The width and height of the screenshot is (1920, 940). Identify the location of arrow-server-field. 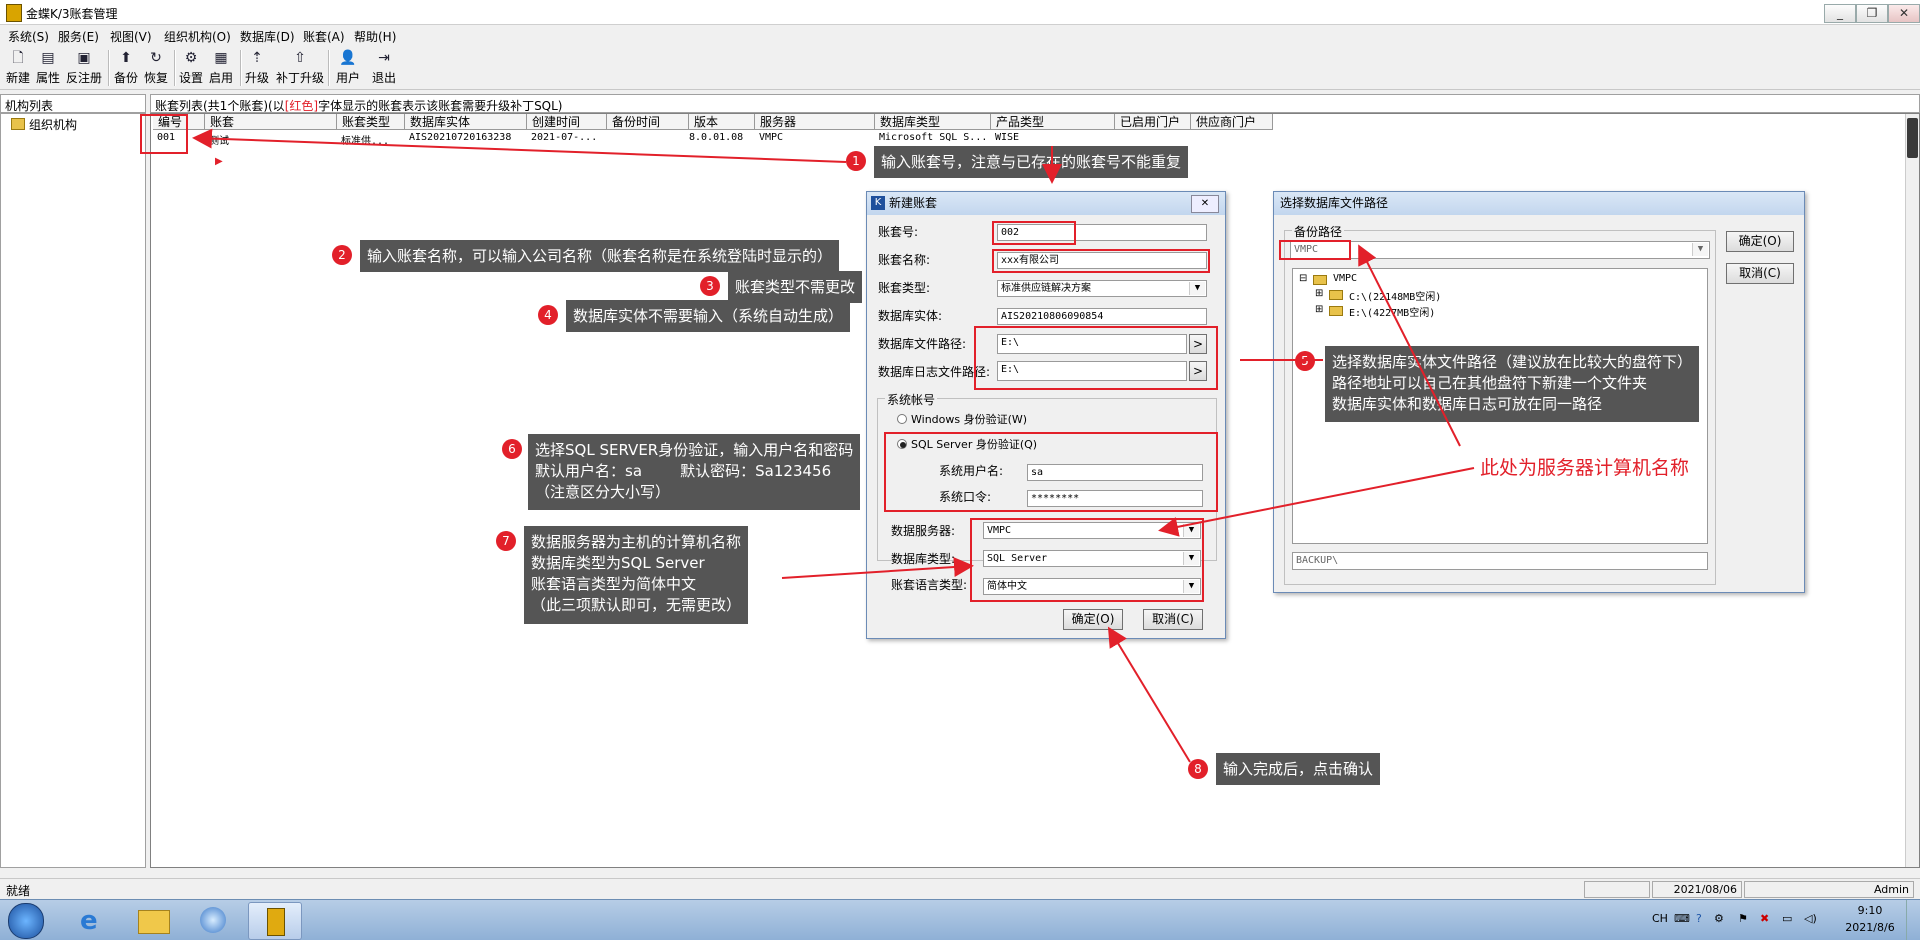
(1316, 502).